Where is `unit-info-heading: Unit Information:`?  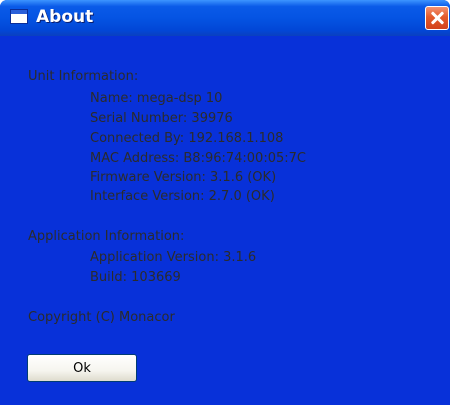
unit-info-heading: Unit Information: is located at coordinates (83, 76).